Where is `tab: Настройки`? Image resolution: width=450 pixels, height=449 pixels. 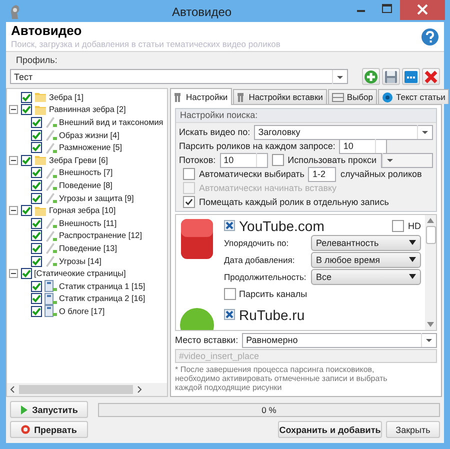 tab: Настройки is located at coordinates (201, 96).